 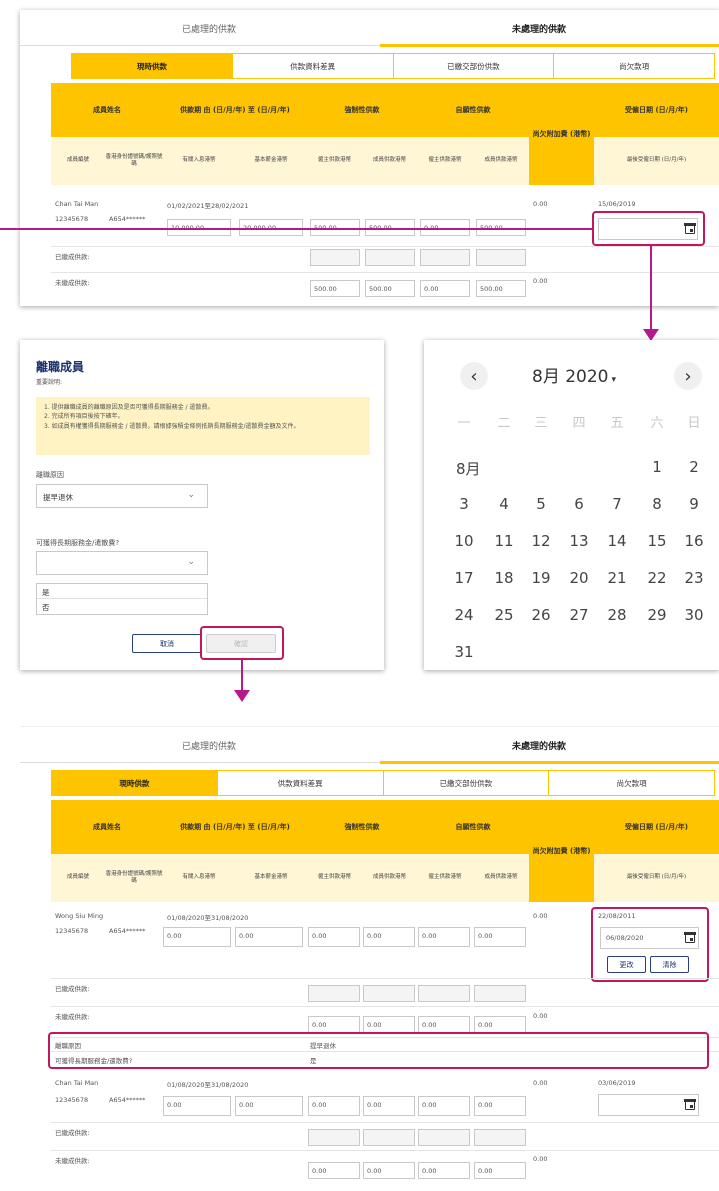 I want to click on header-member-name: 成員姓名, so click(x=107, y=827).